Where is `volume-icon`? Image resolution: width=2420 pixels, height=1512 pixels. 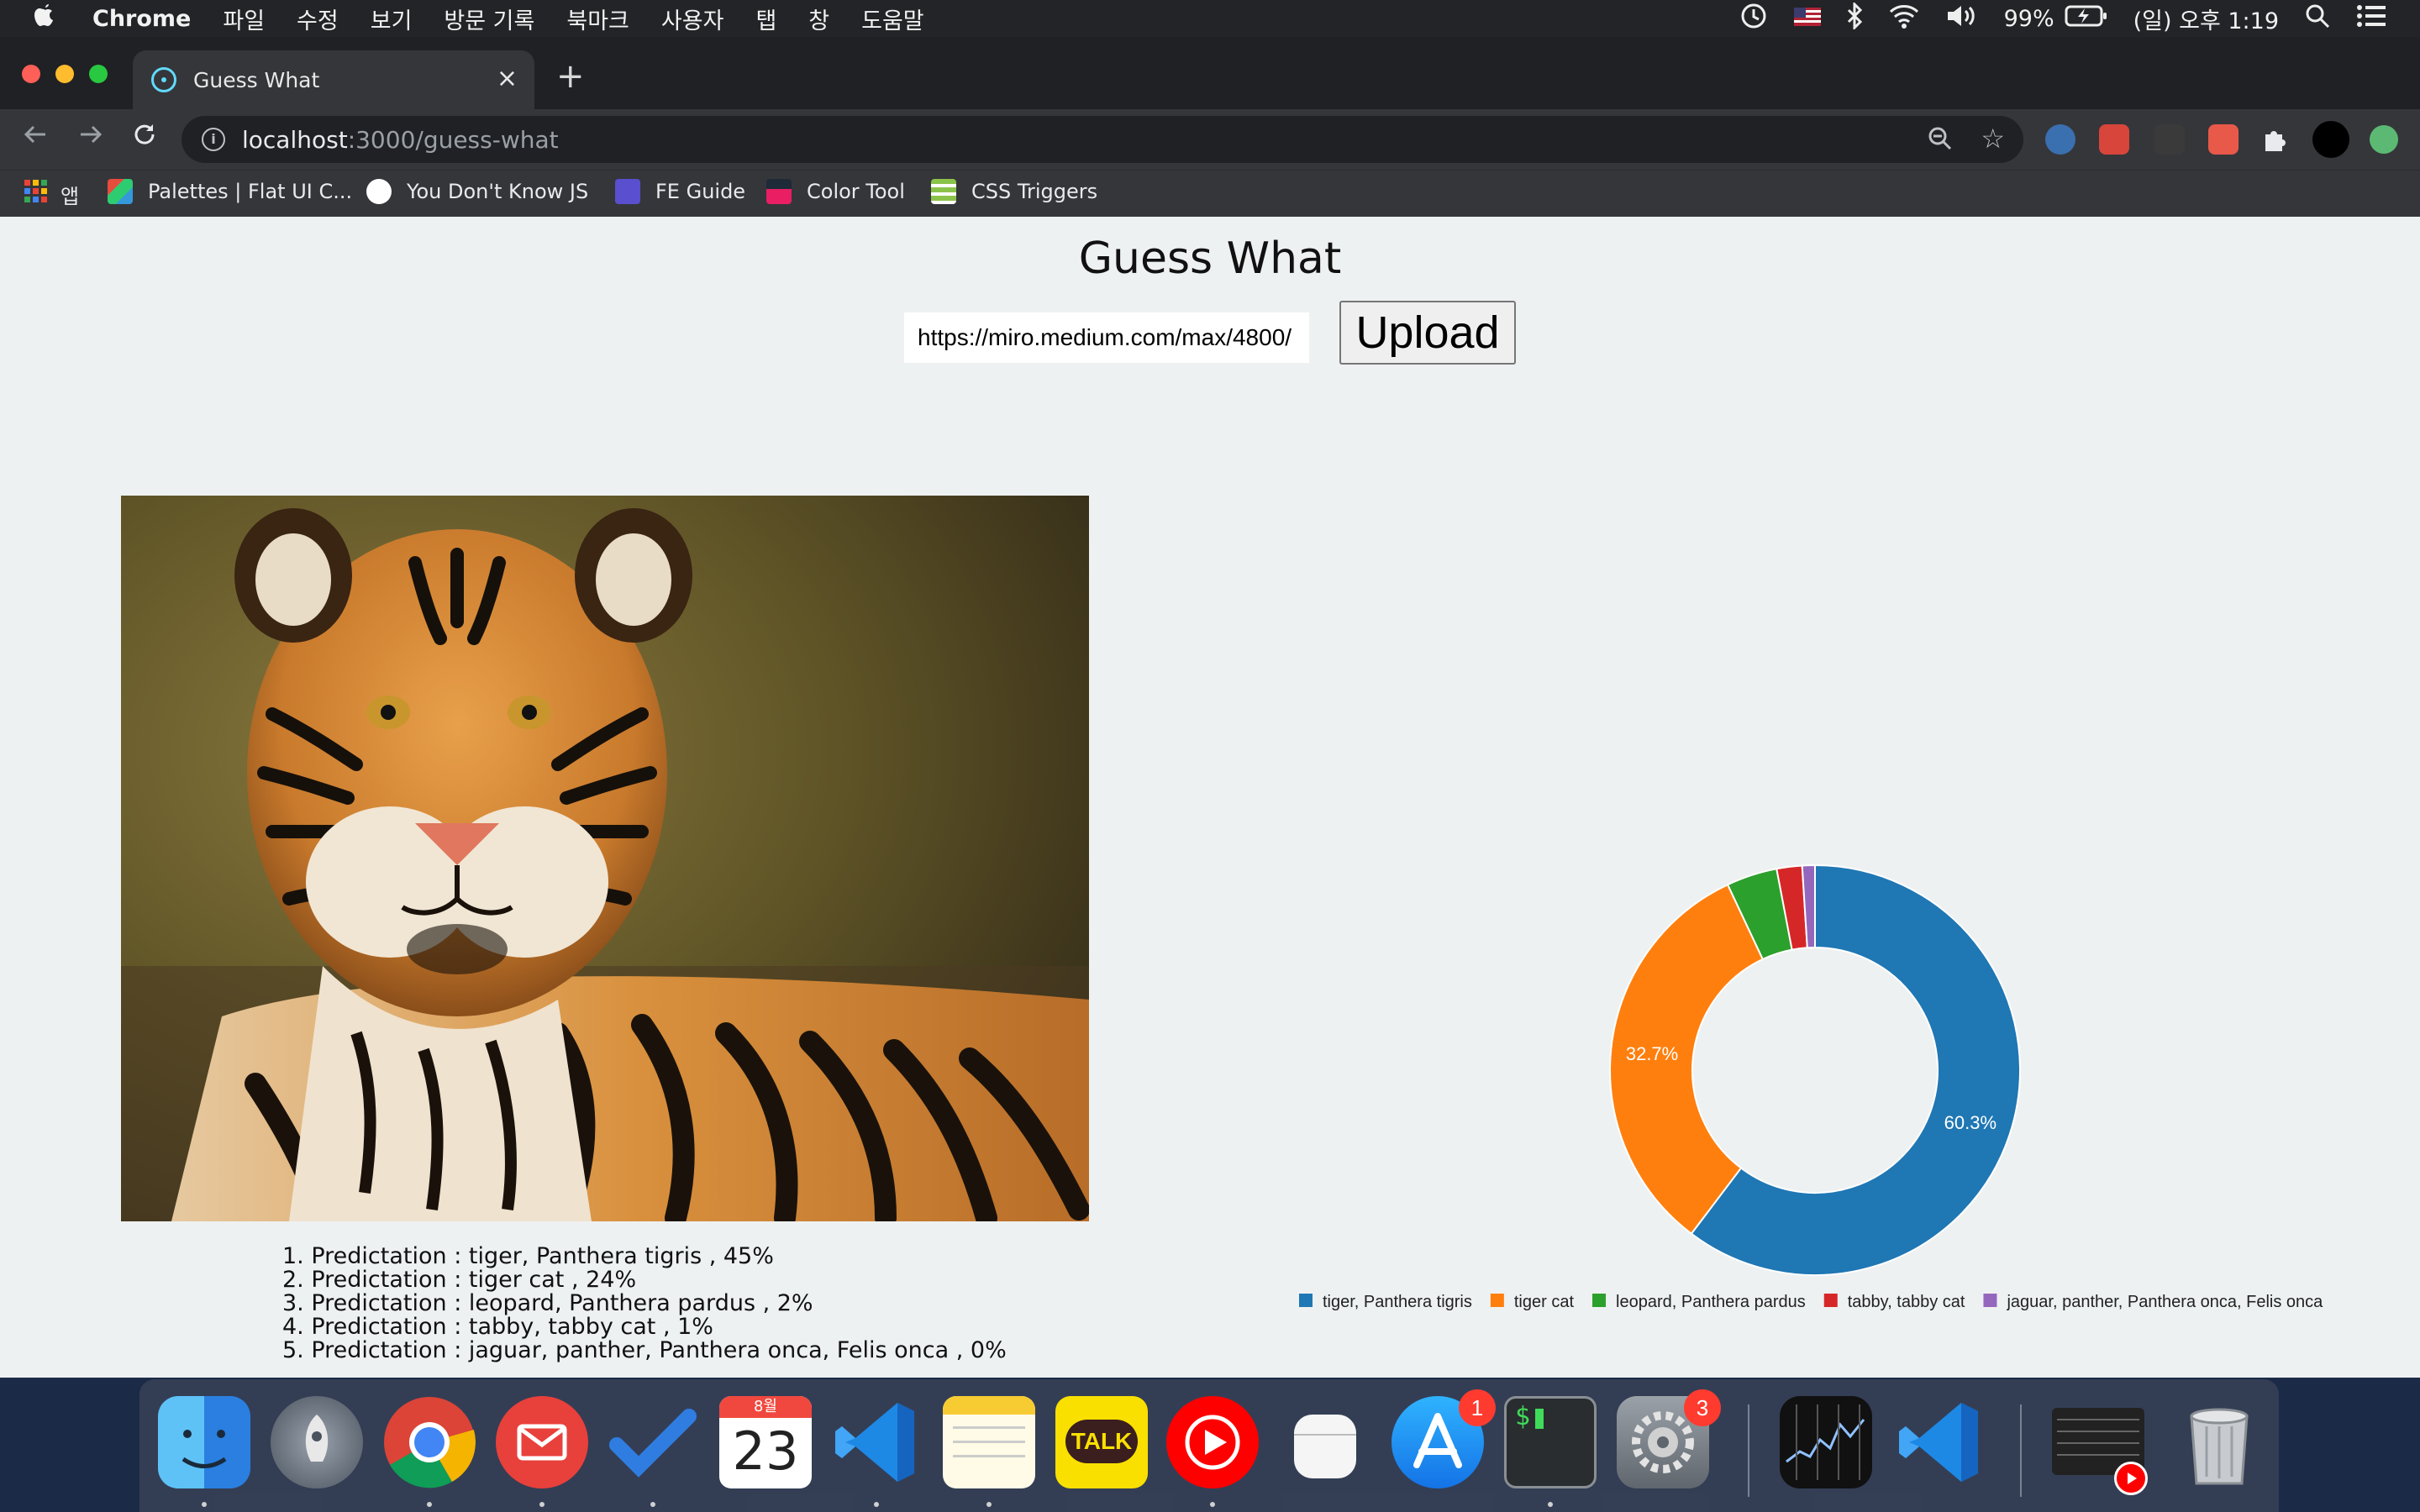
volume-icon is located at coordinates (1962, 18).